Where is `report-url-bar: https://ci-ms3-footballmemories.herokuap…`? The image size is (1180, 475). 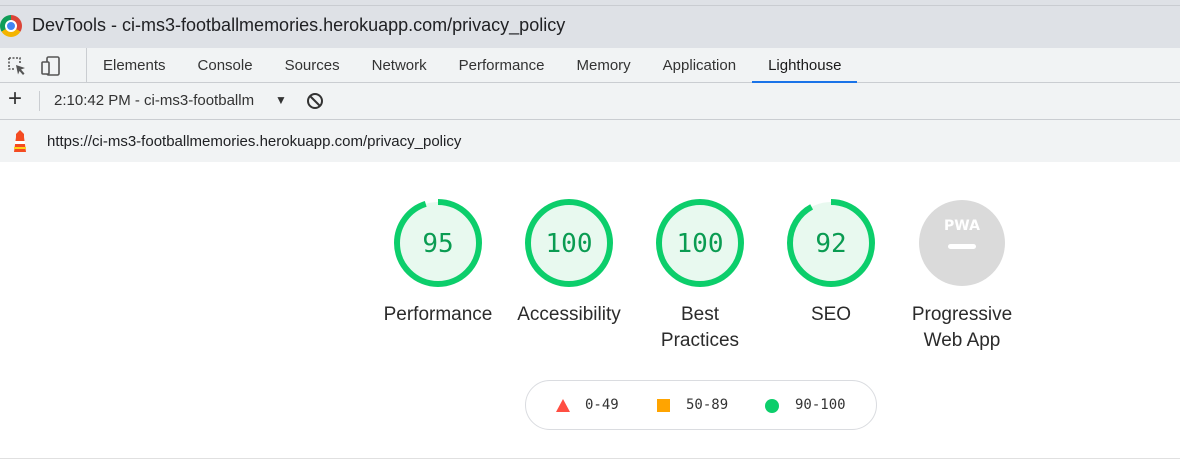
report-url-bar: https://ci-ms3-footballmemories.herokuap… is located at coordinates (590, 141).